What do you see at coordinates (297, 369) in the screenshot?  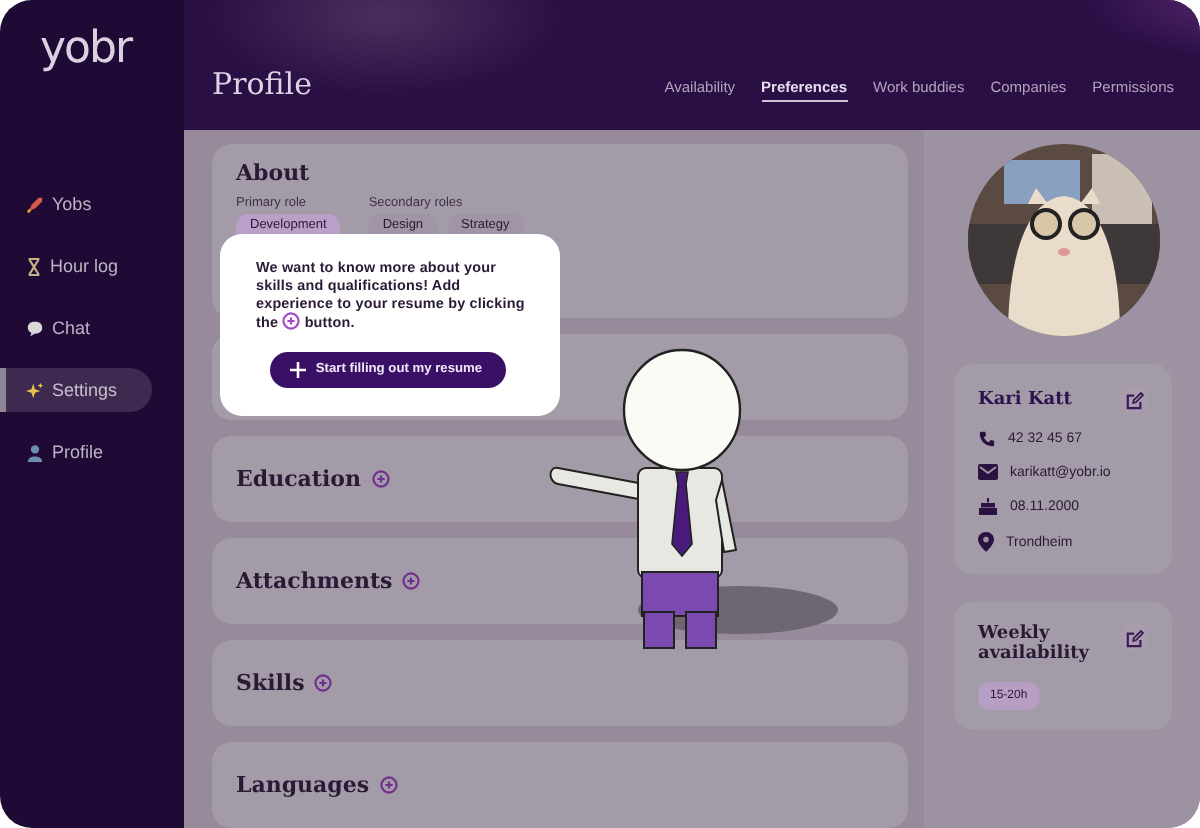 I see `plus-icon` at bounding box center [297, 369].